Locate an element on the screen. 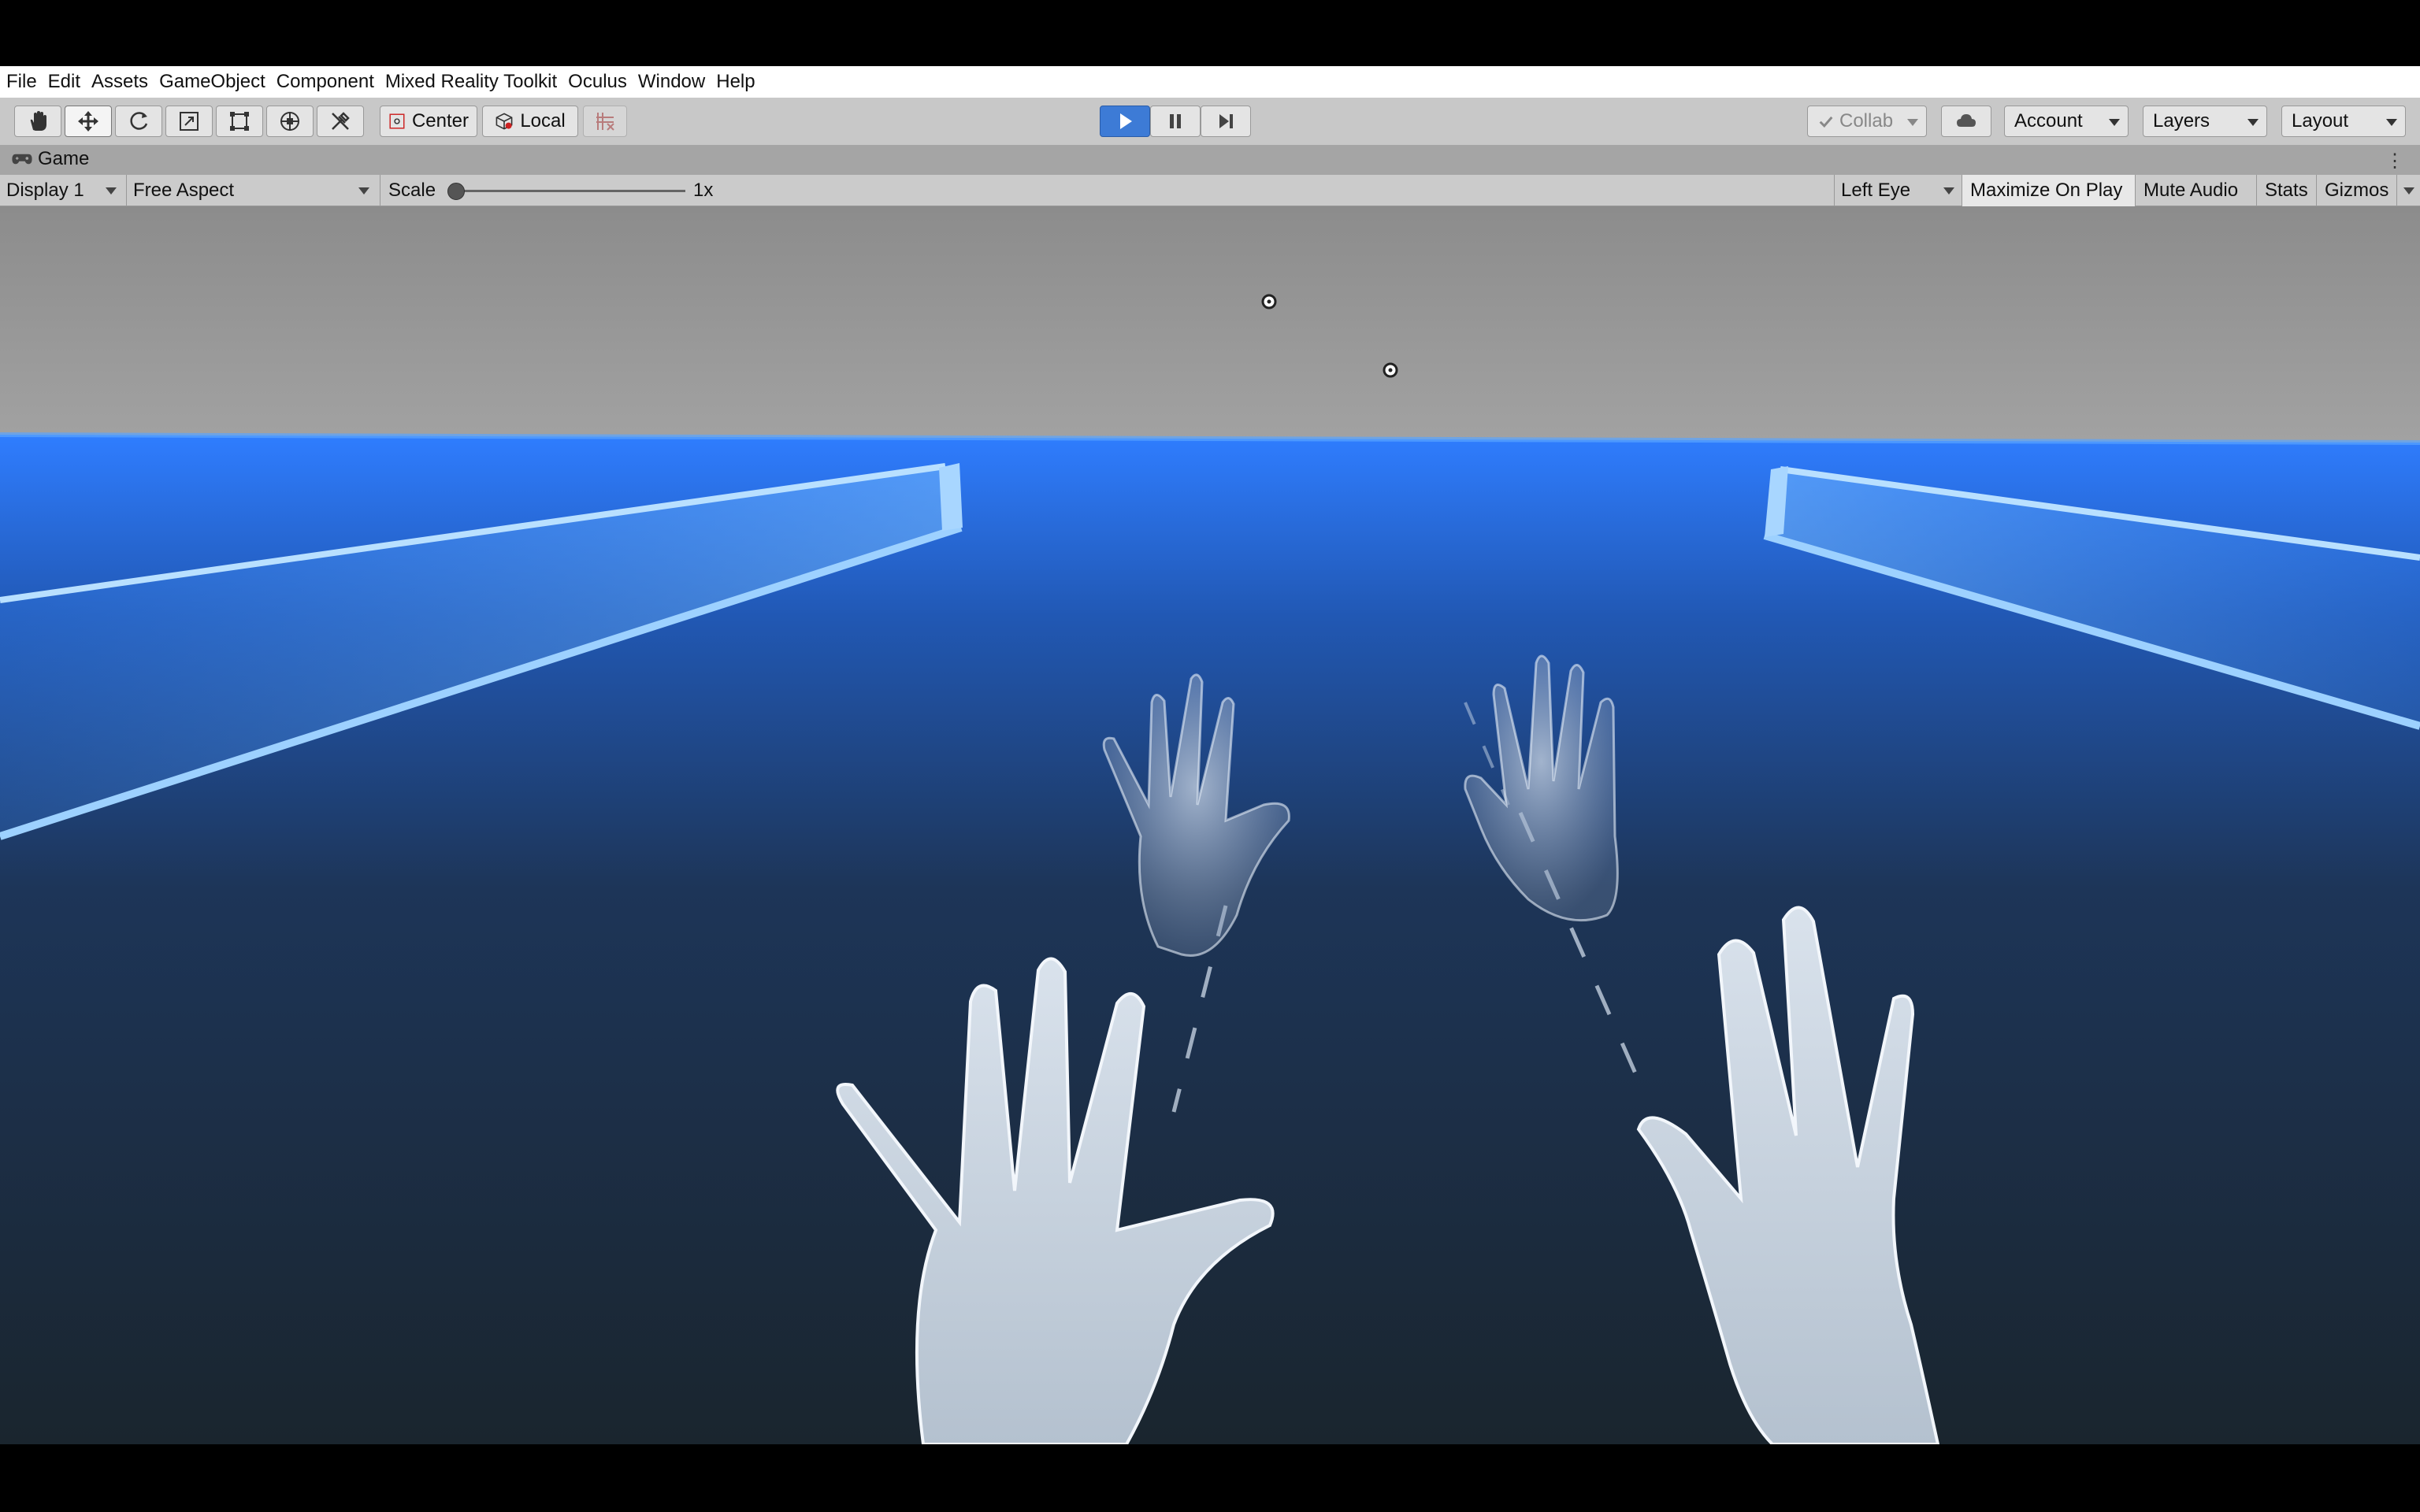 The image size is (2420, 1512). hand-tool-button is located at coordinates (37, 121).